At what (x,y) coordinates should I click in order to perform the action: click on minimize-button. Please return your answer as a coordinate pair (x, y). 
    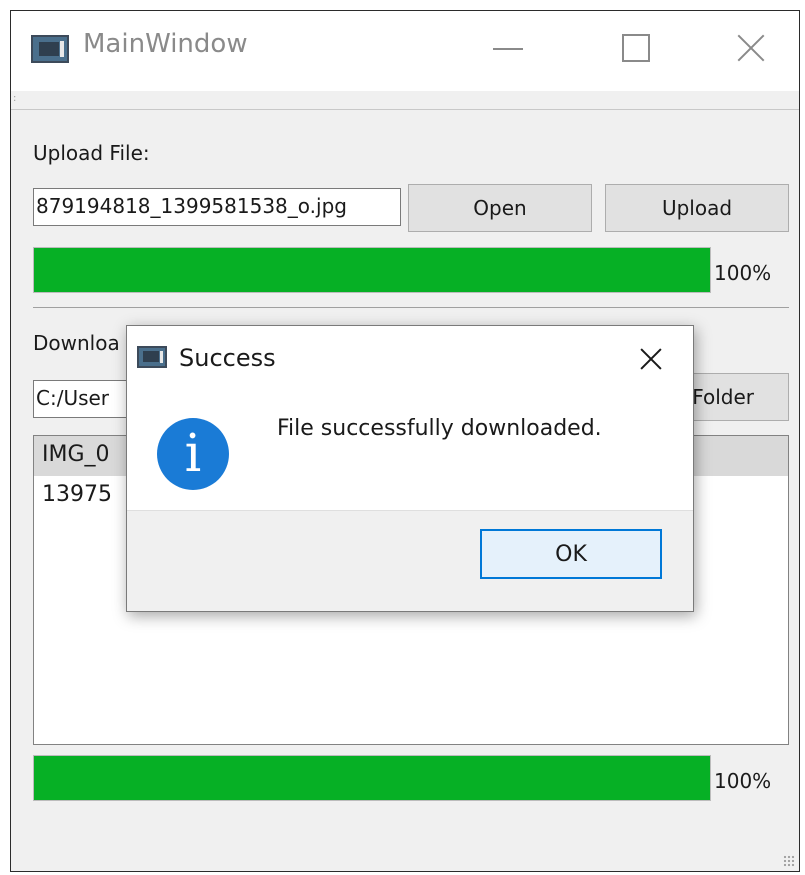
    Looking at the image, I should click on (505, 49).